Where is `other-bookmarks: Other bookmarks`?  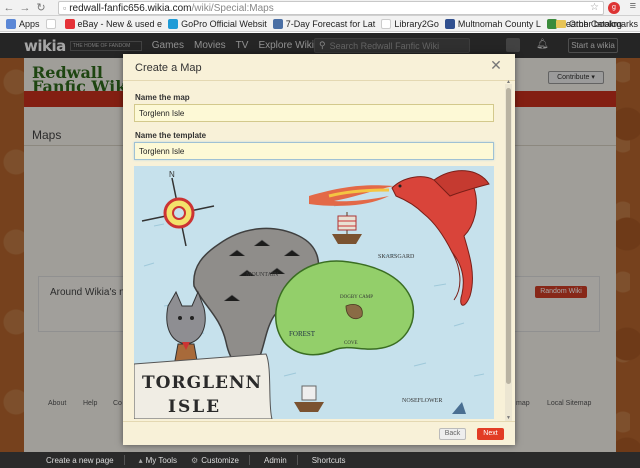
other-bookmarks: Other bookmarks is located at coordinates (596, 23).